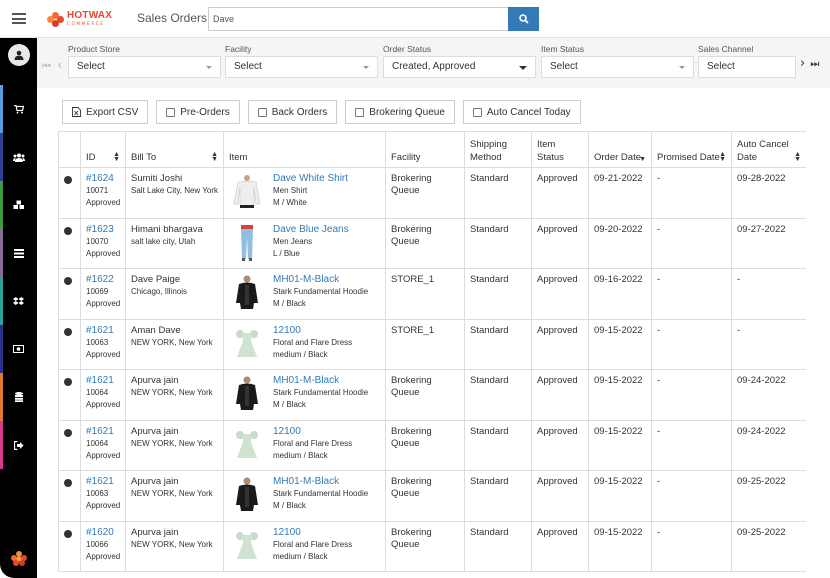 Image resolution: width=830 pixels, height=578 pixels. Describe the element at coordinates (620, 149) in the screenshot. I see `col-header-order-date: Order Date ▼` at that location.